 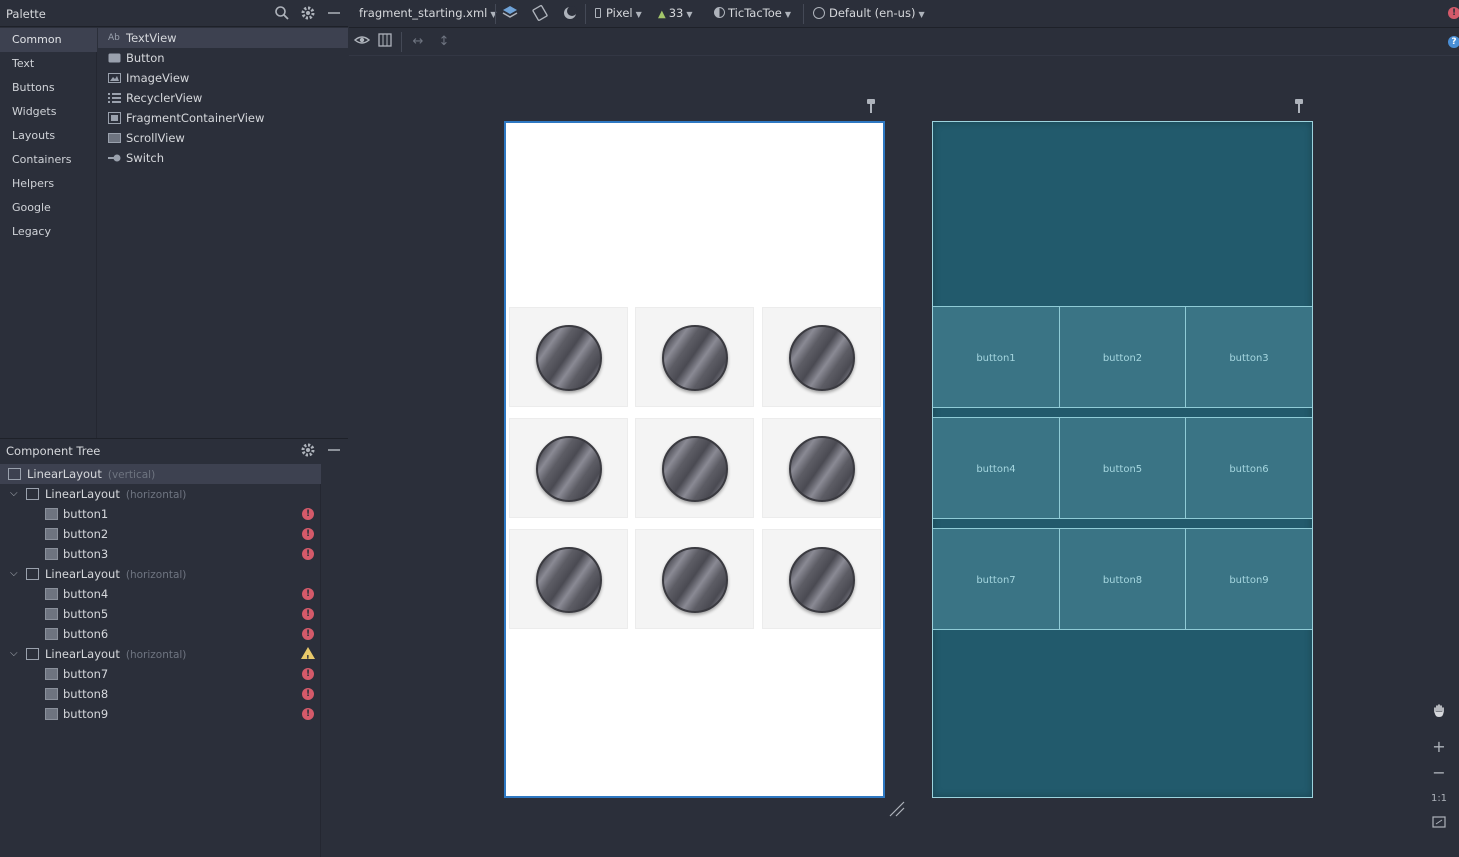 I want to click on blueprint-button7: button7, so click(x=996, y=579).